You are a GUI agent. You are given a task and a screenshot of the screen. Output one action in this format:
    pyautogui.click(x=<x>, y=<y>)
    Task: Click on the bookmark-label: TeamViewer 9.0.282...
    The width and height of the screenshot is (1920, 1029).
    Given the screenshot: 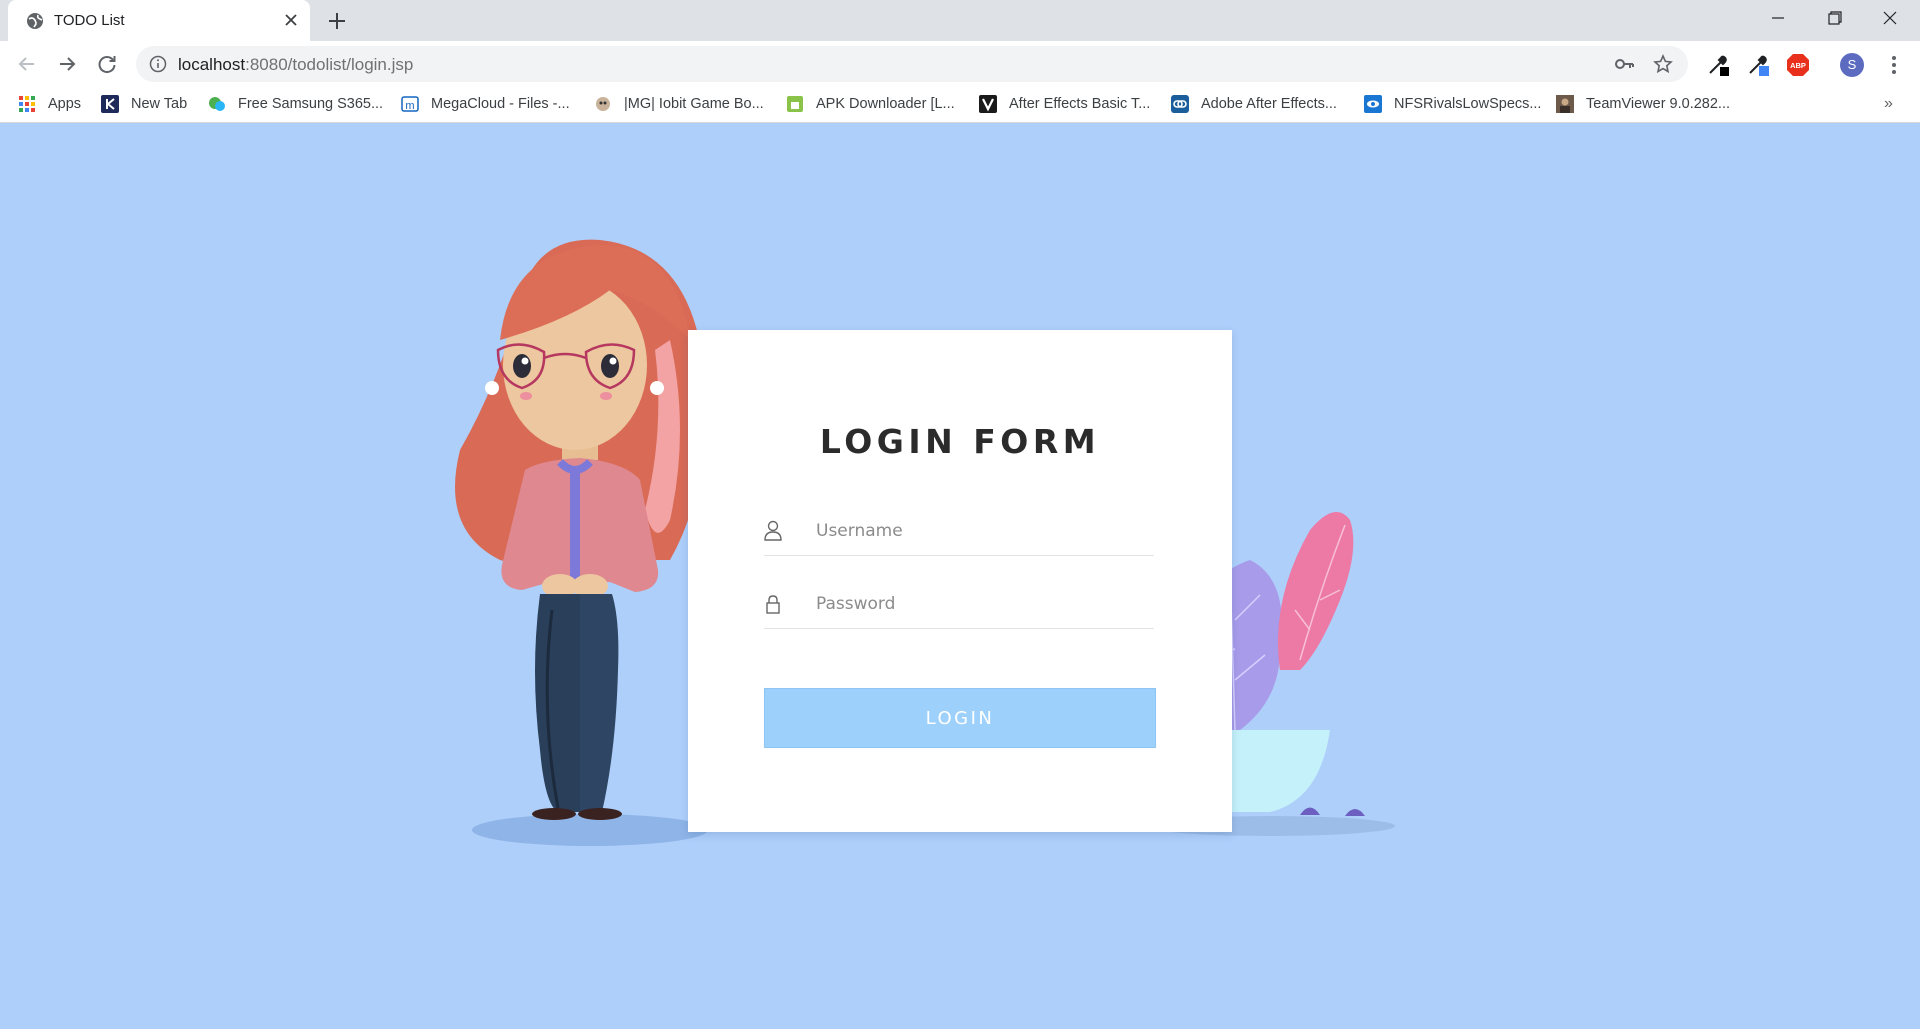 What is the action you would take?
    pyautogui.click(x=1658, y=104)
    